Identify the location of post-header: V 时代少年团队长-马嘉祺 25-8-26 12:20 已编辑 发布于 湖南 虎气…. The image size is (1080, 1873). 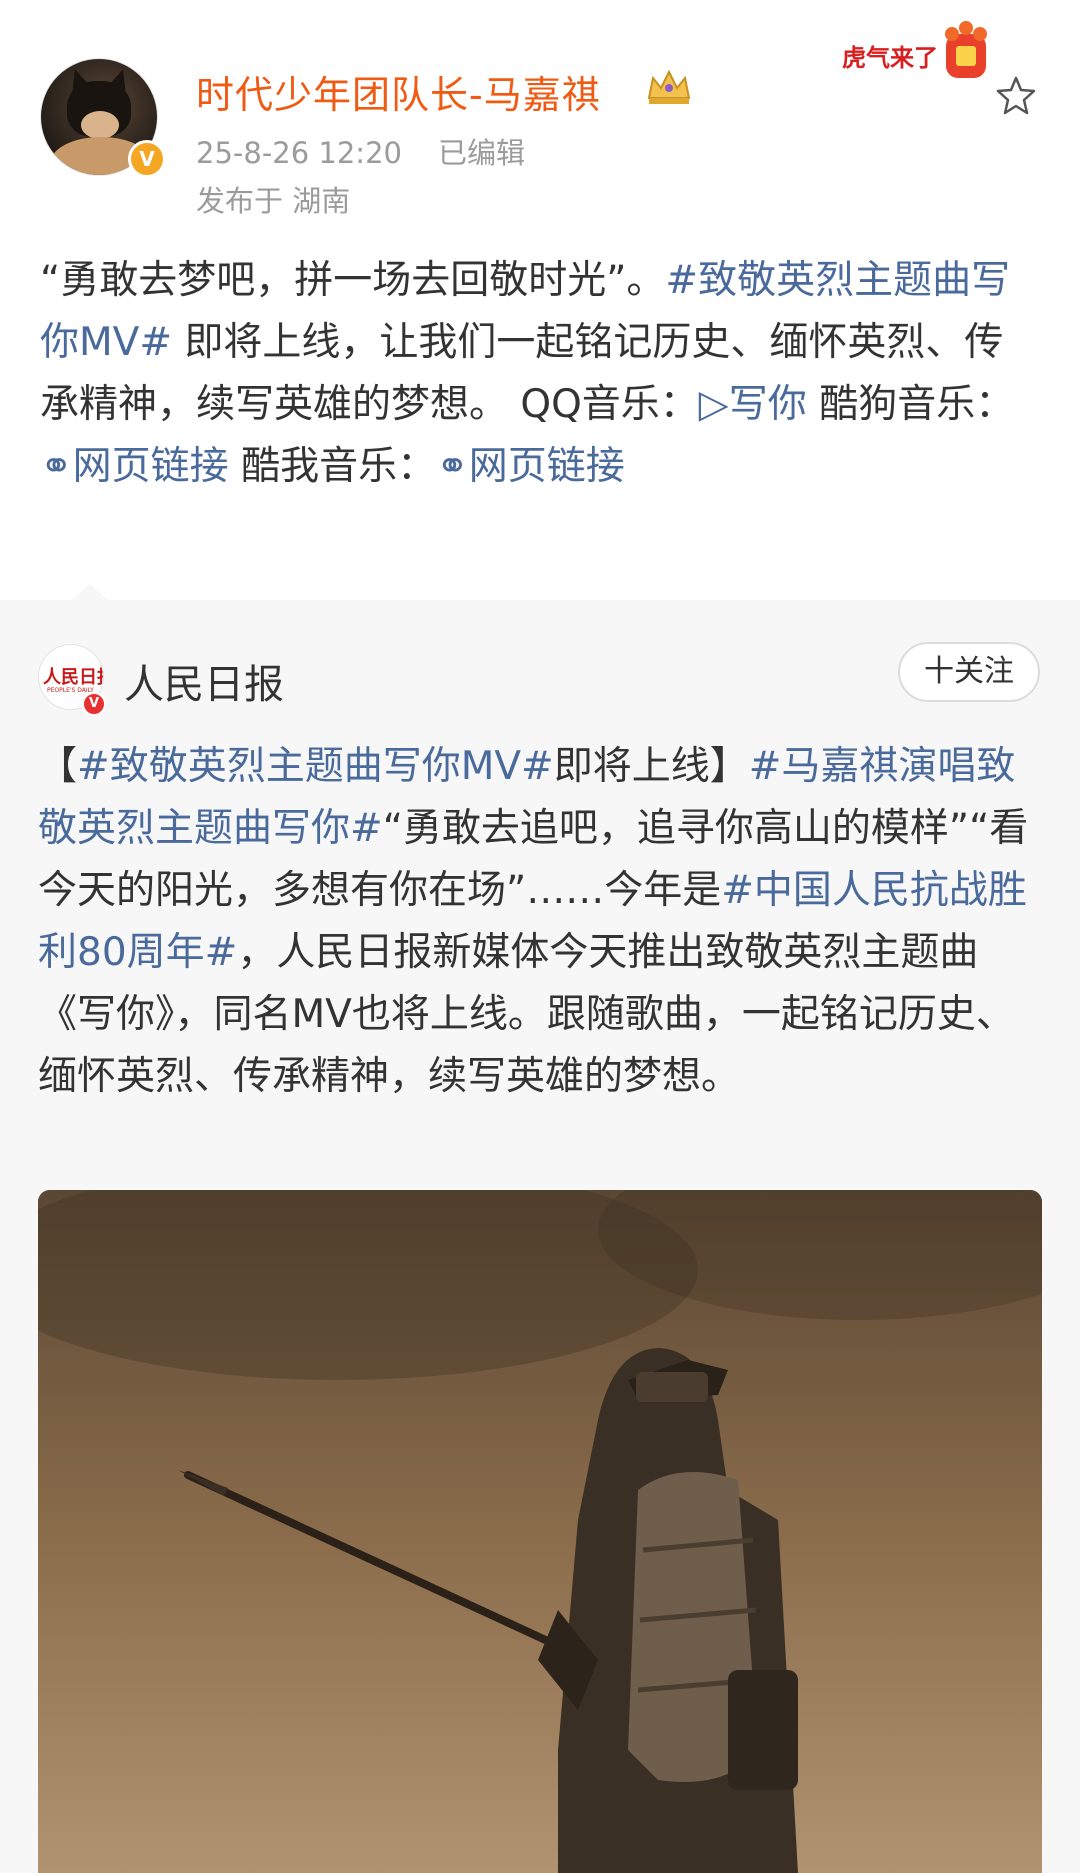
(540, 115).